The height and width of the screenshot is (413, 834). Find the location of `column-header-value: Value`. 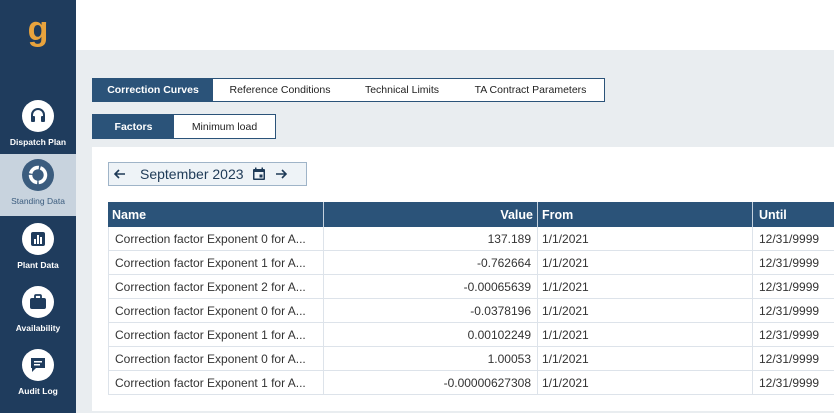

column-header-value: Value is located at coordinates (431, 214).